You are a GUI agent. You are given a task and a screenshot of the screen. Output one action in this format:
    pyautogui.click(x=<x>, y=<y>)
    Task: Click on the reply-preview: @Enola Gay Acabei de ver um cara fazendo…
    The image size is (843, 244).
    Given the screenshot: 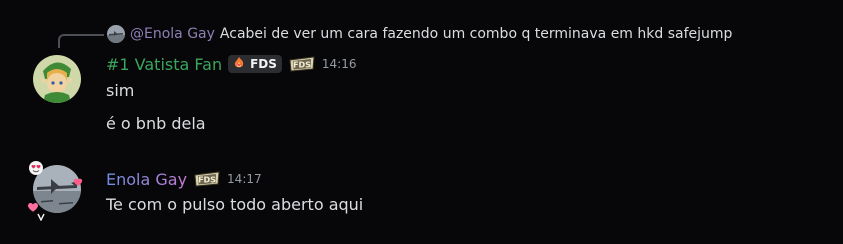 What is the action you would take?
    pyautogui.click(x=419, y=34)
    